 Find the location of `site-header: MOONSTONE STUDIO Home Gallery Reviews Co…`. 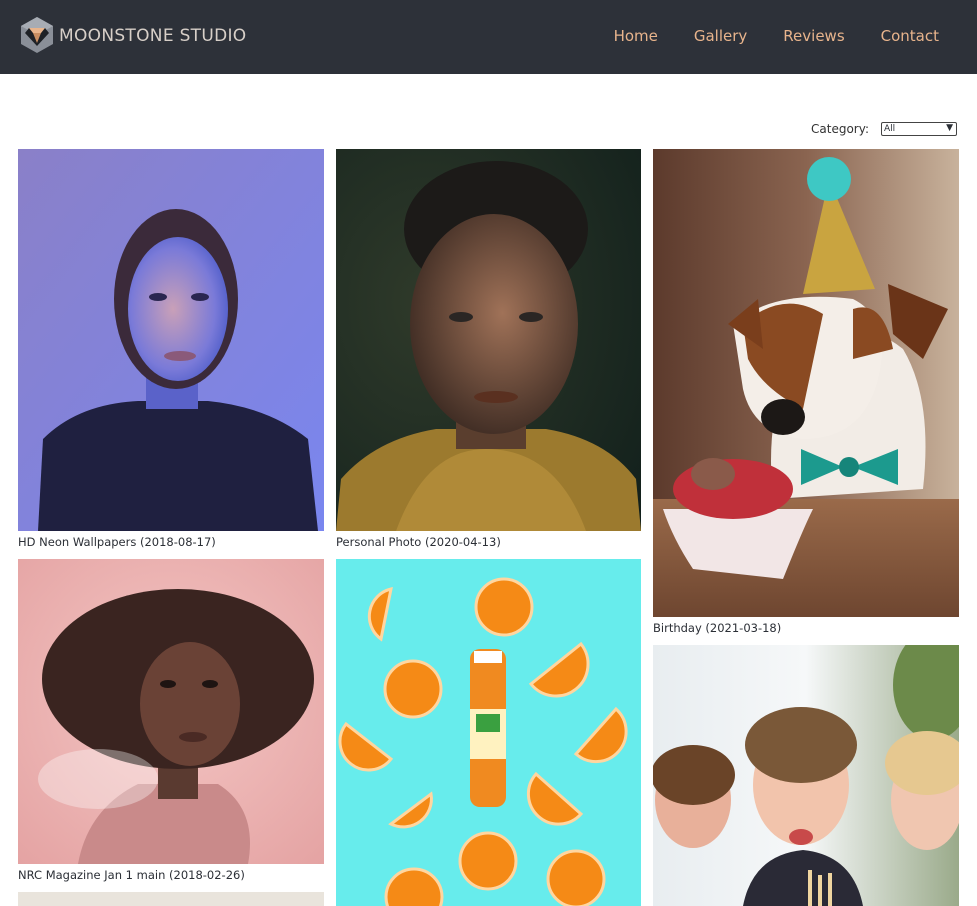

site-header: MOONSTONE STUDIO Home Gallery Reviews Co… is located at coordinates (488, 37).